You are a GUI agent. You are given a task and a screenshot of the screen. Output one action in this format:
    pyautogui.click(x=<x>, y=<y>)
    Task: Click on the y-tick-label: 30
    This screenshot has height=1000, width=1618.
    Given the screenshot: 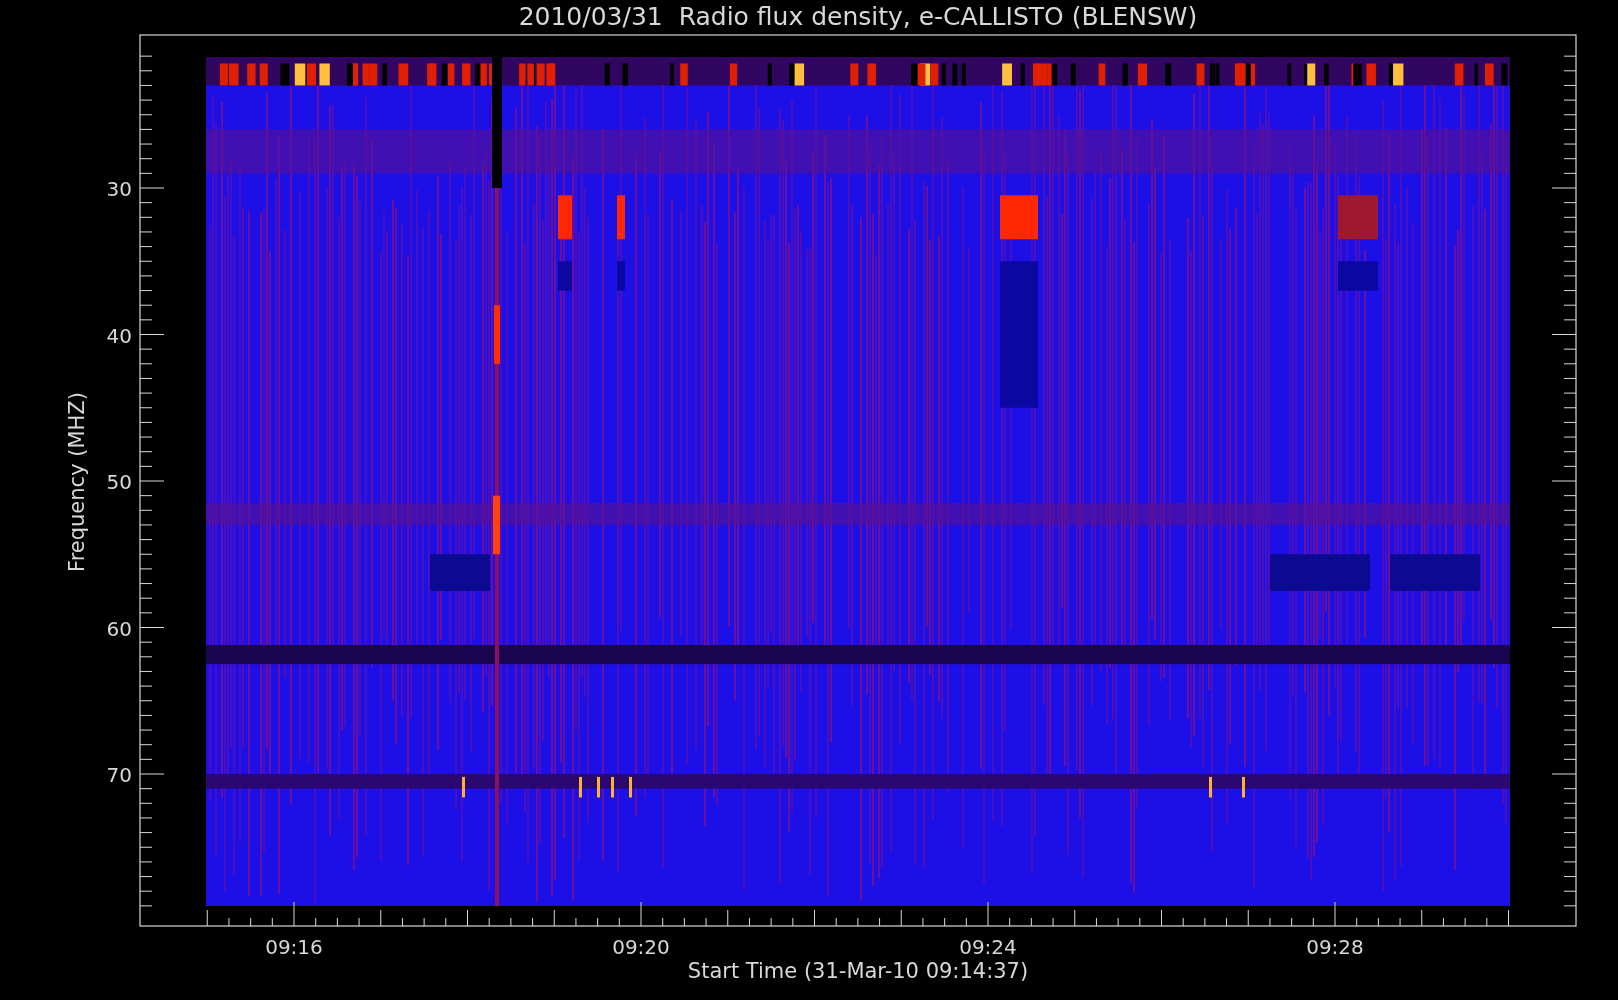 What is the action you would take?
    pyautogui.click(x=119, y=189)
    